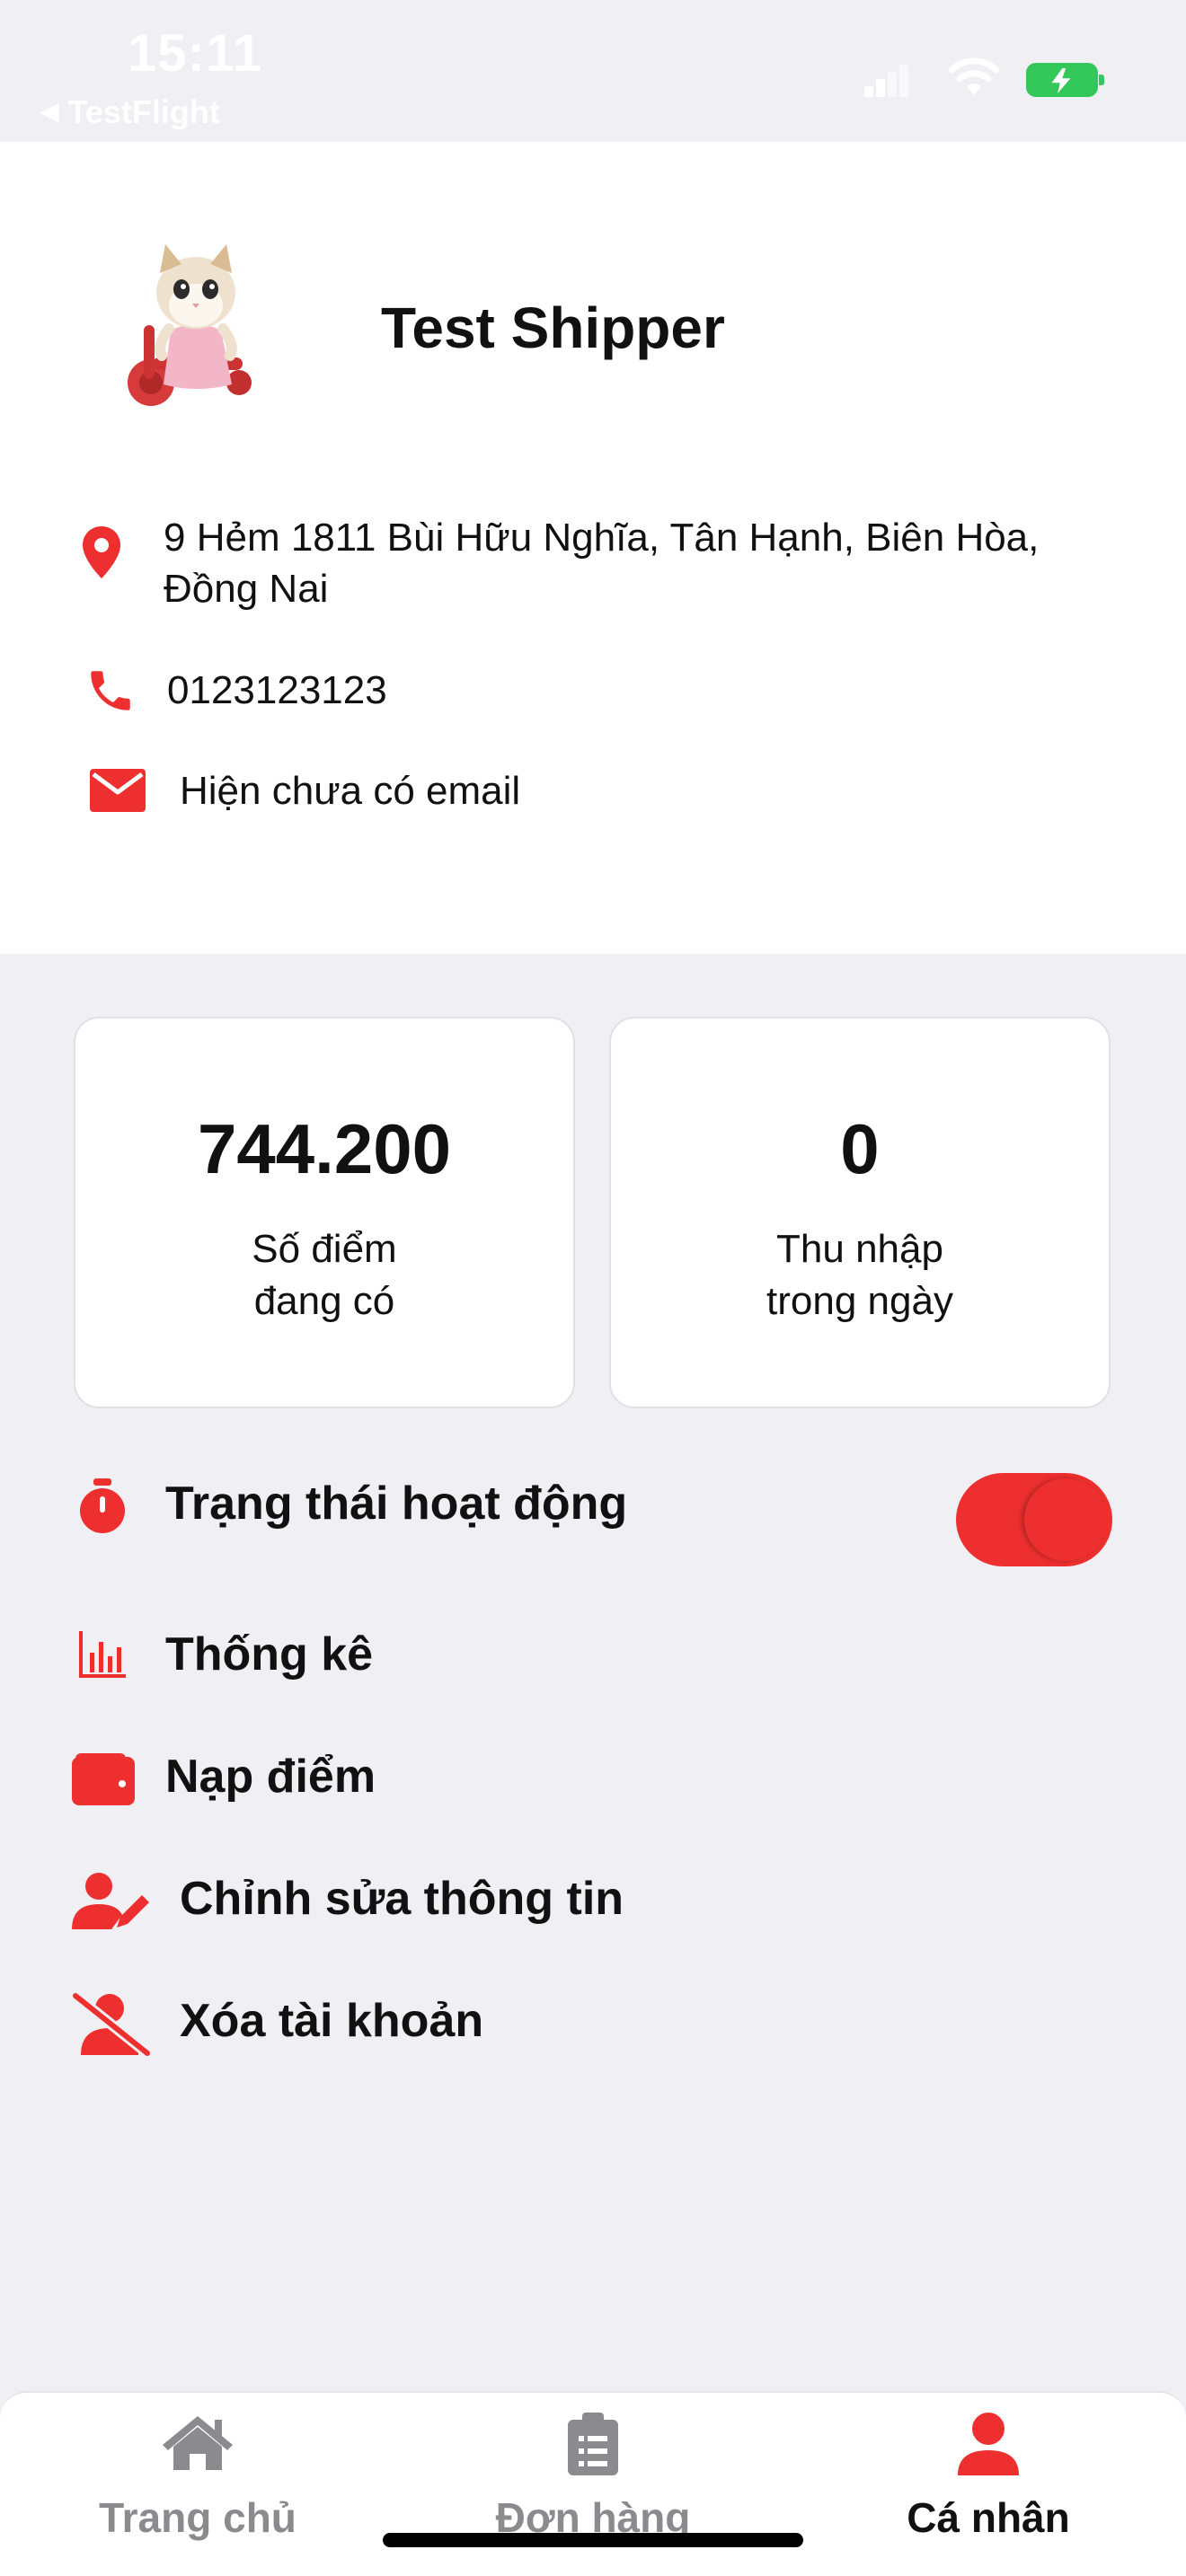 Image resolution: width=1186 pixels, height=2576 pixels. What do you see at coordinates (988, 2444) in the screenshot?
I see `person-icon` at bounding box center [988, 2444].